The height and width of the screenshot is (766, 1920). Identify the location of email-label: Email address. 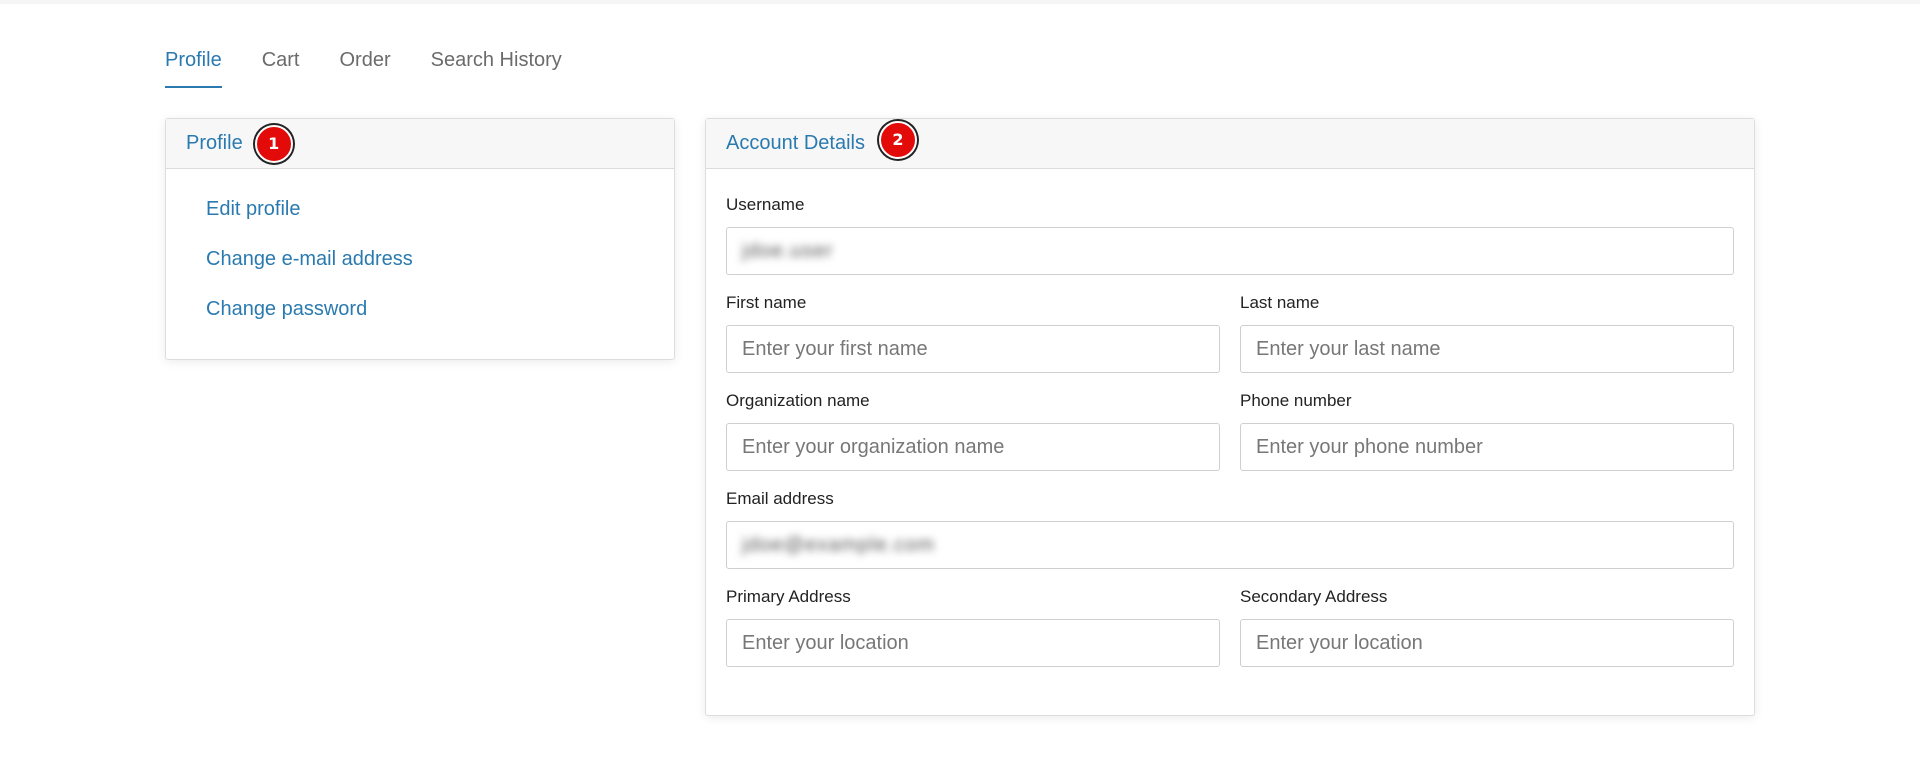
(780, 498).